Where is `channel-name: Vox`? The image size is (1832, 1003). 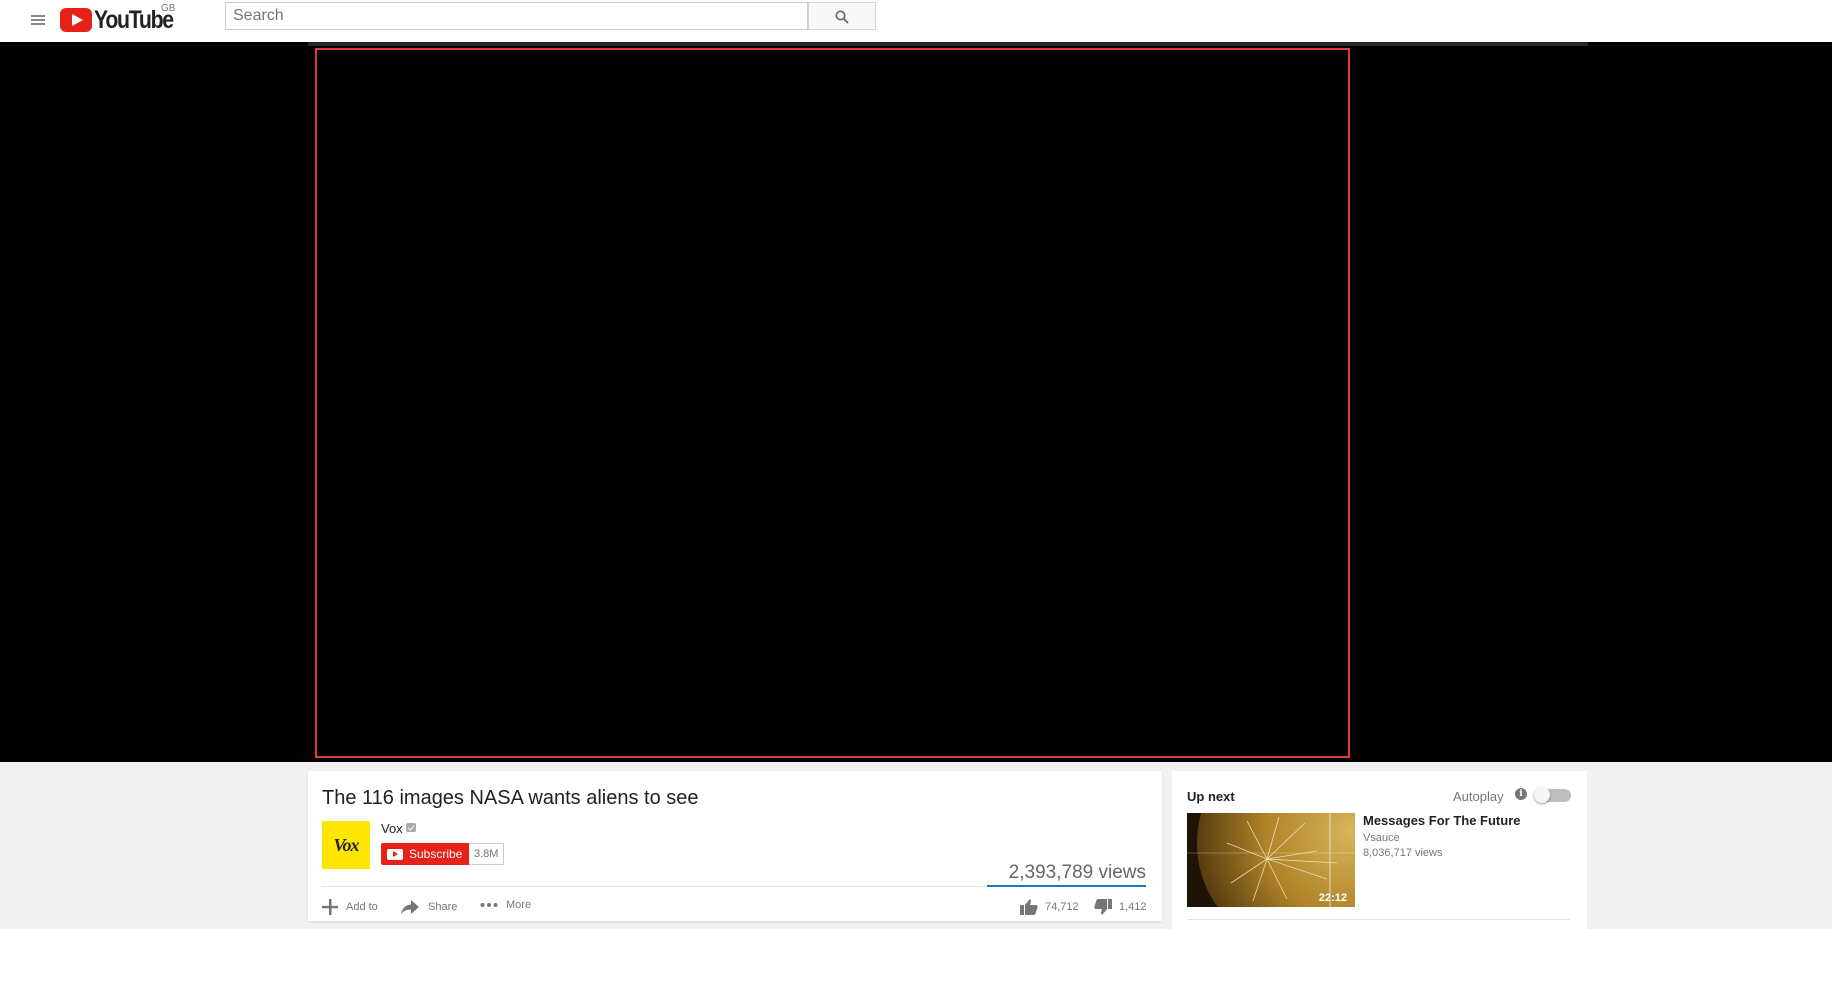 channel-name: Vox is located at coordinates (392, 828).